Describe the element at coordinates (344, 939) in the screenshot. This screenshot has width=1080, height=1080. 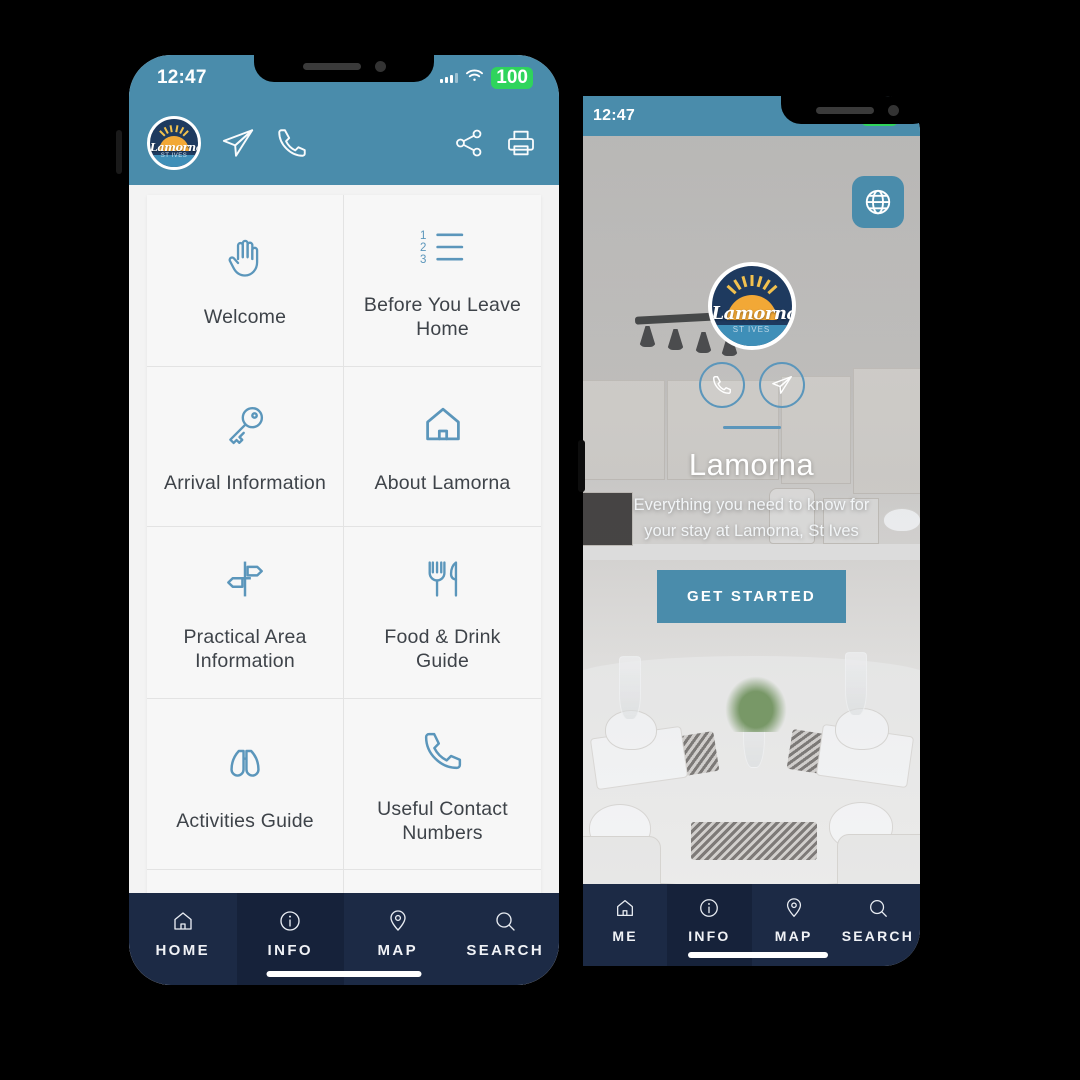
I see `left-tab-bar: HOME INFO MAP SEARCH` at that location.